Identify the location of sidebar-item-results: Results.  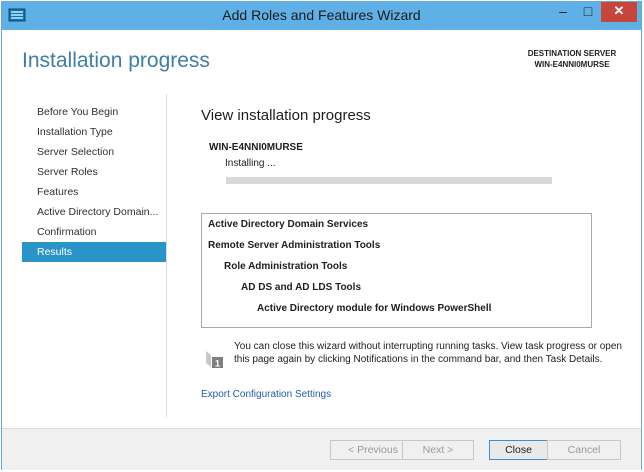
(94, 252).